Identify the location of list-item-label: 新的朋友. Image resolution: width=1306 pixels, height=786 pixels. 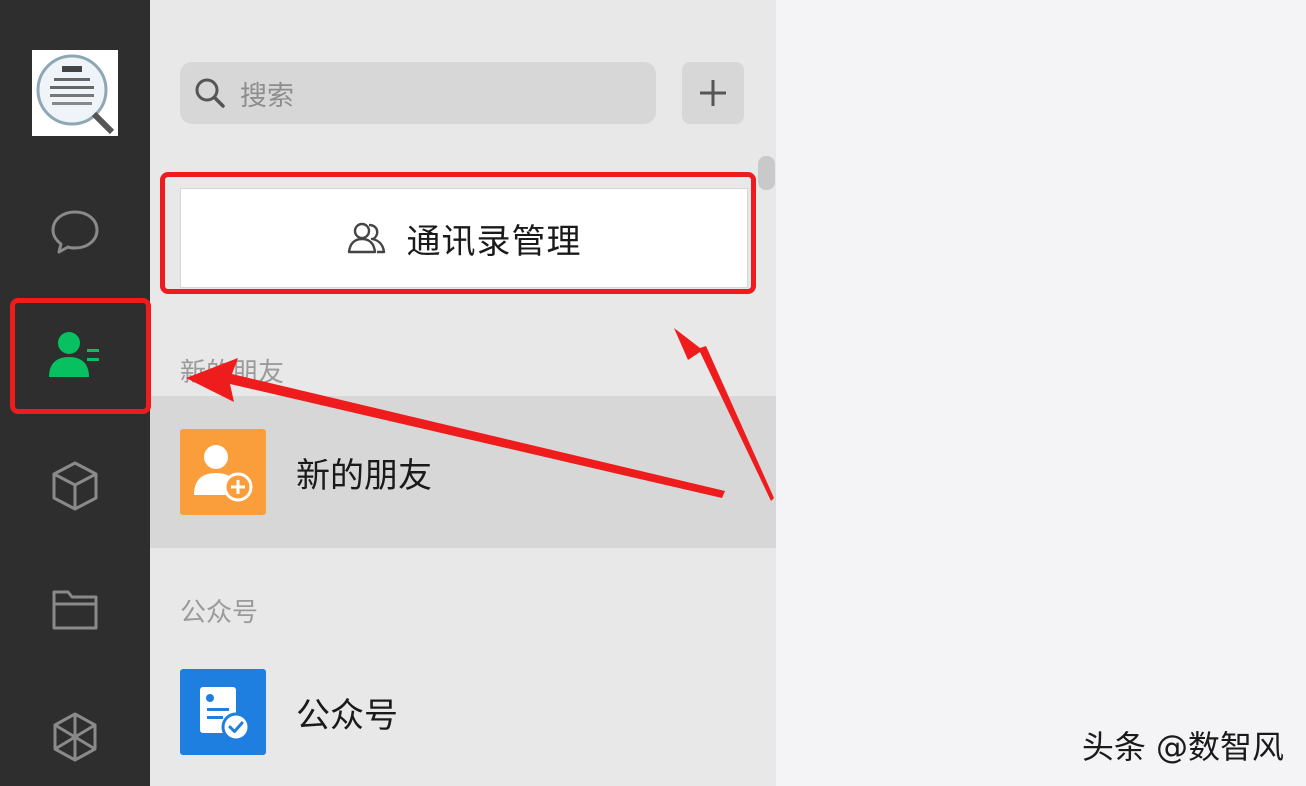
(364, 475).